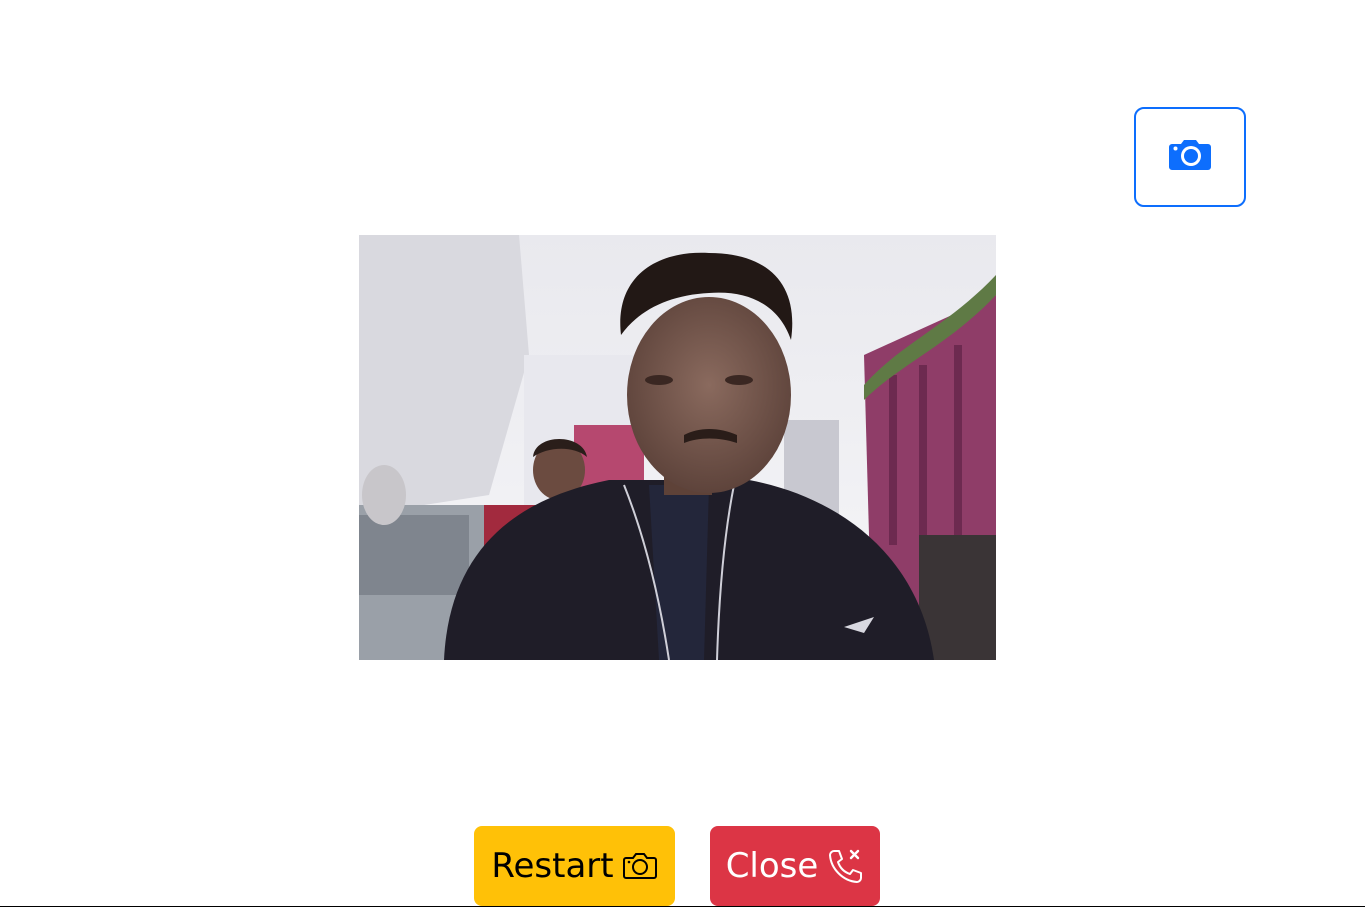 The image size is (1365, 915). What do you see at coordinates (682, 906) in the screenshot?
I see `bottom-divider` at bounding box center [682, 906].